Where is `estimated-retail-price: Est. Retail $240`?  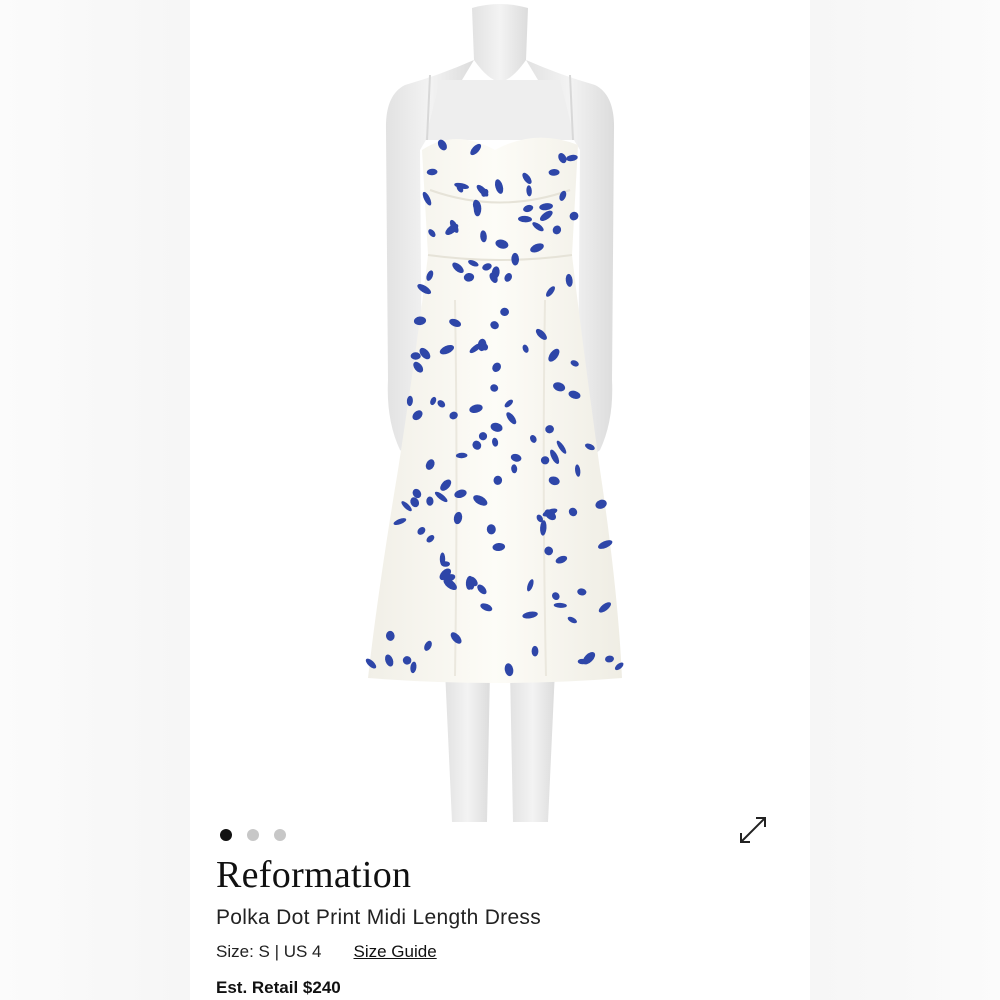 estimated-retail-price: Est. Retail $240 is located at coordinates (278, 987).